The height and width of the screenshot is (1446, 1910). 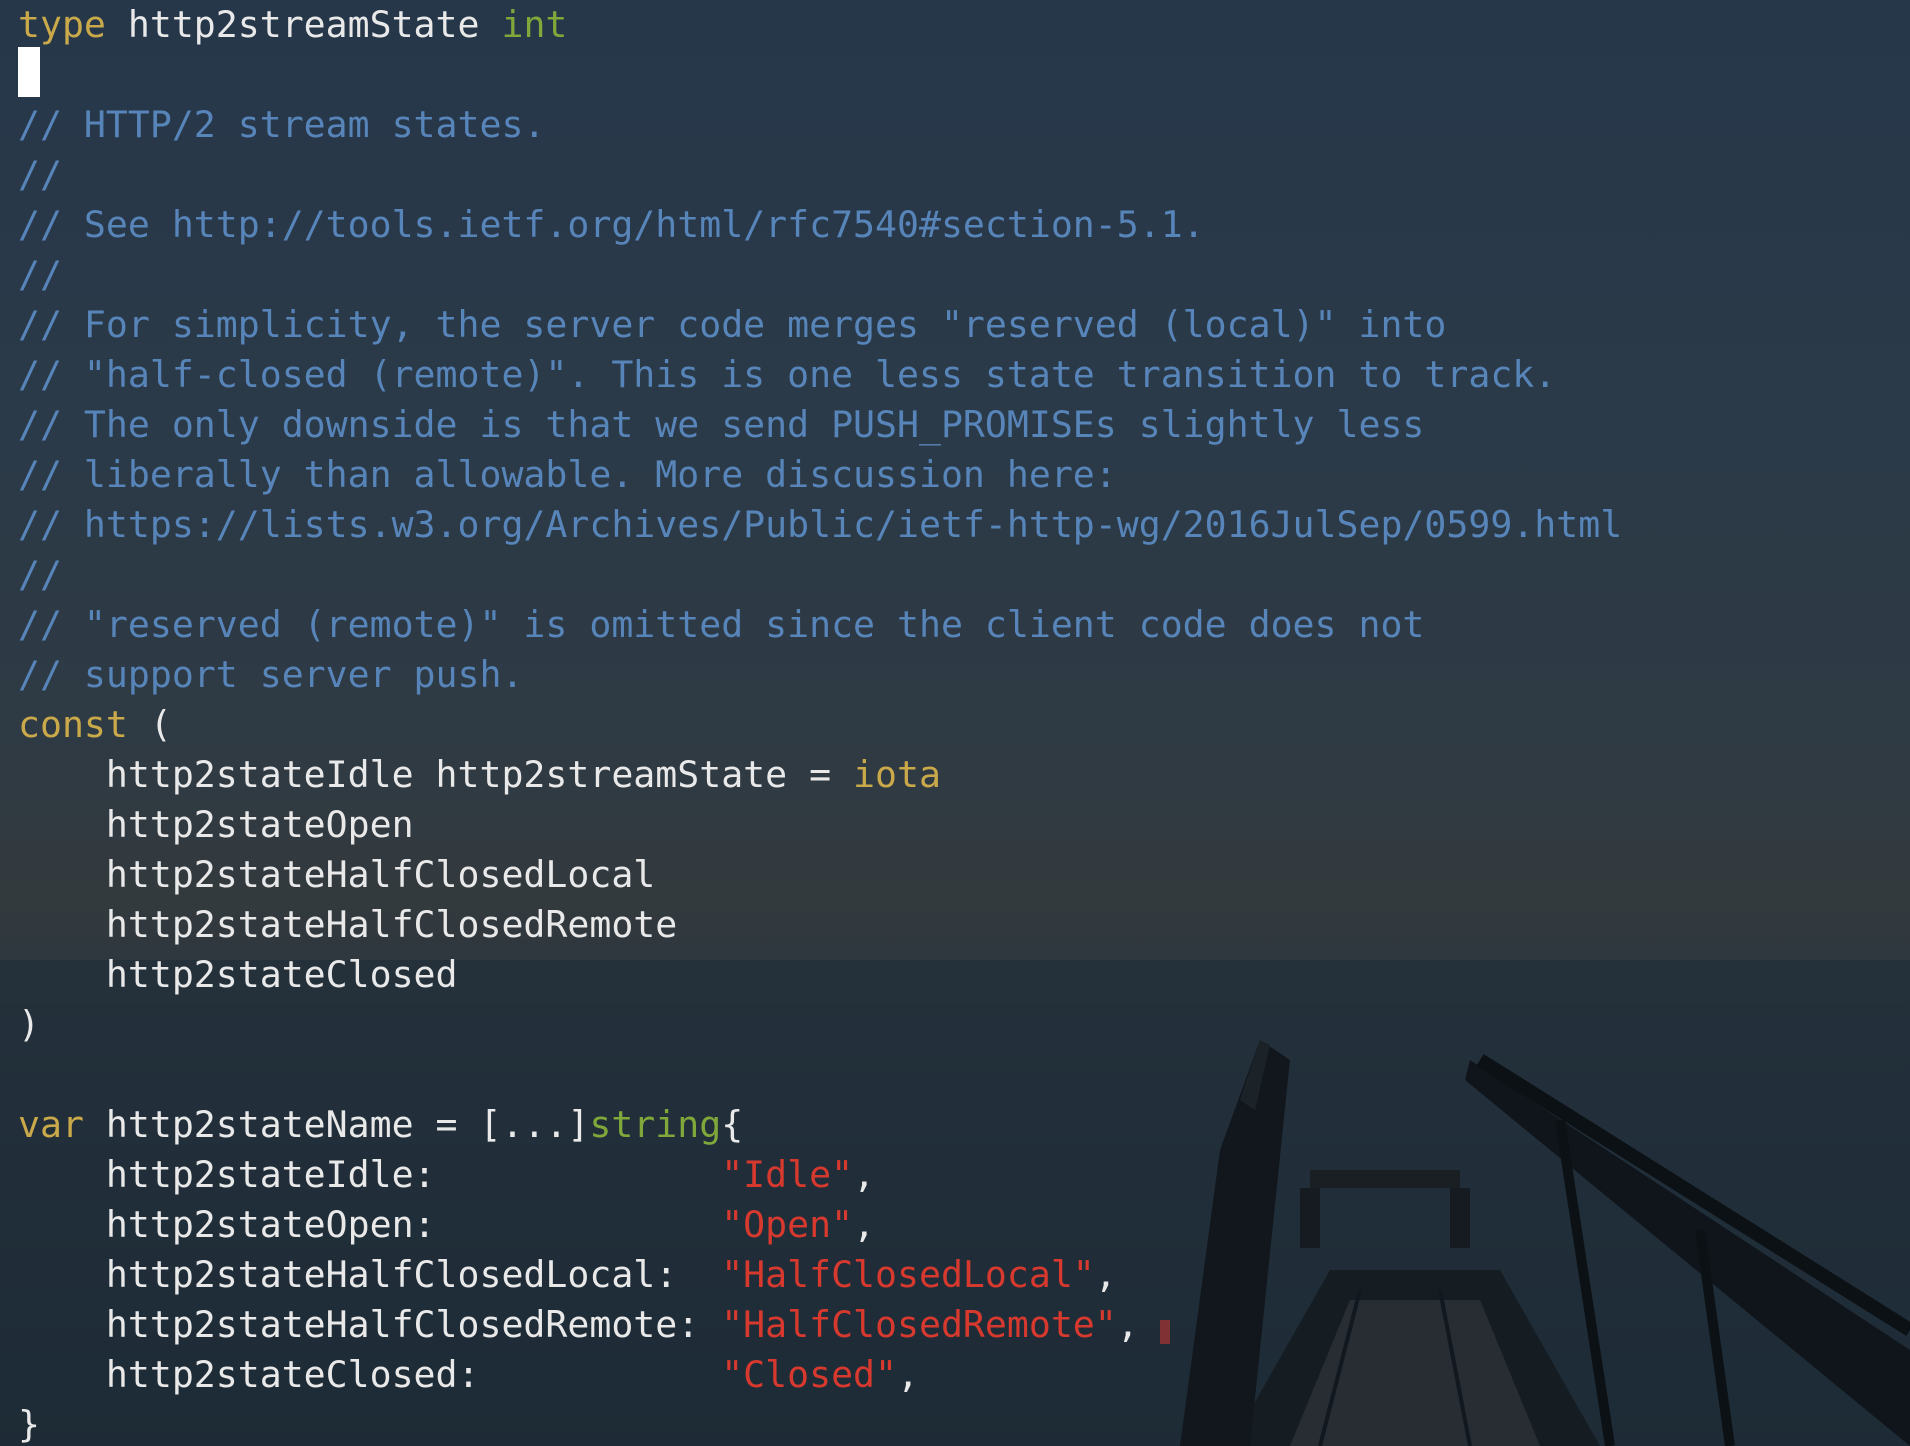 I want to click on code-token: http2stateIdle:, so click(x=370, y=1174).